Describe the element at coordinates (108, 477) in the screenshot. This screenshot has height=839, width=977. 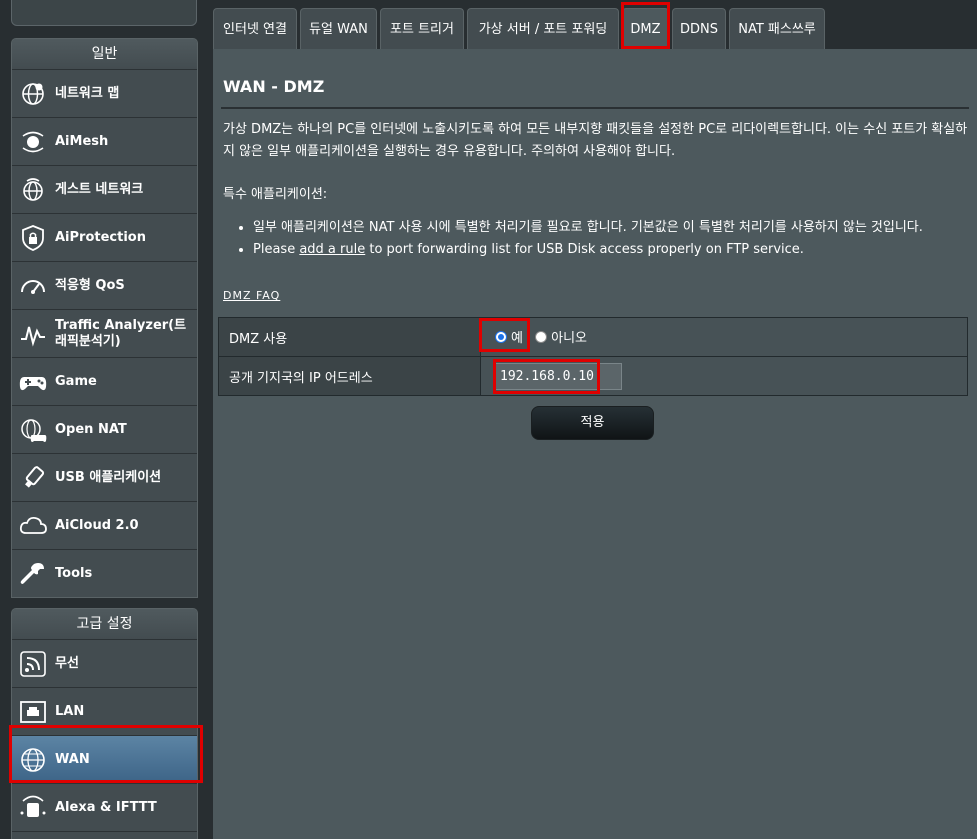
I see `sidebar-item-label: USB 애플리케이션` at that location.